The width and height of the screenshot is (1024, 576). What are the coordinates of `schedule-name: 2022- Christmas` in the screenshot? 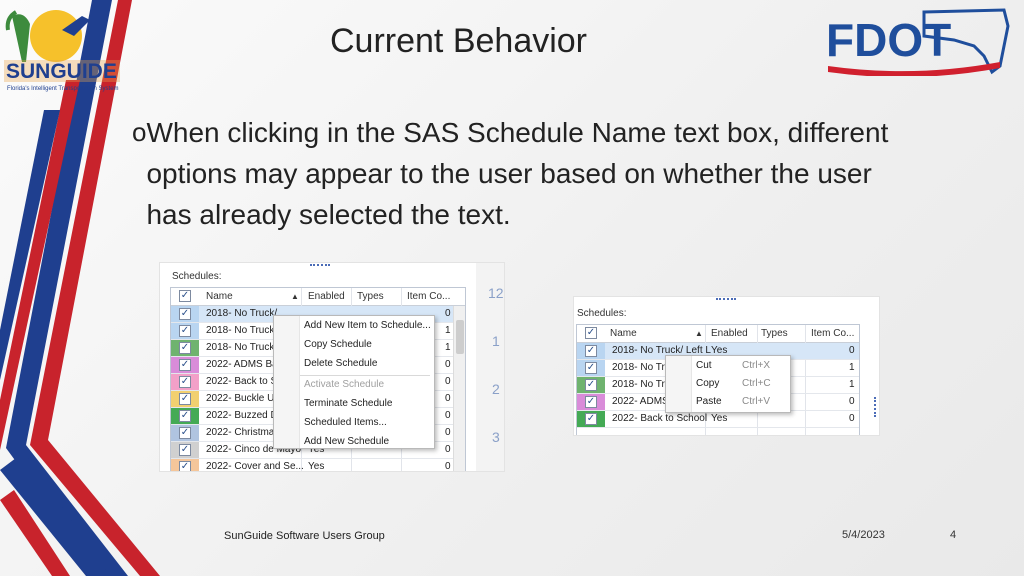 It's located at (242, 432).